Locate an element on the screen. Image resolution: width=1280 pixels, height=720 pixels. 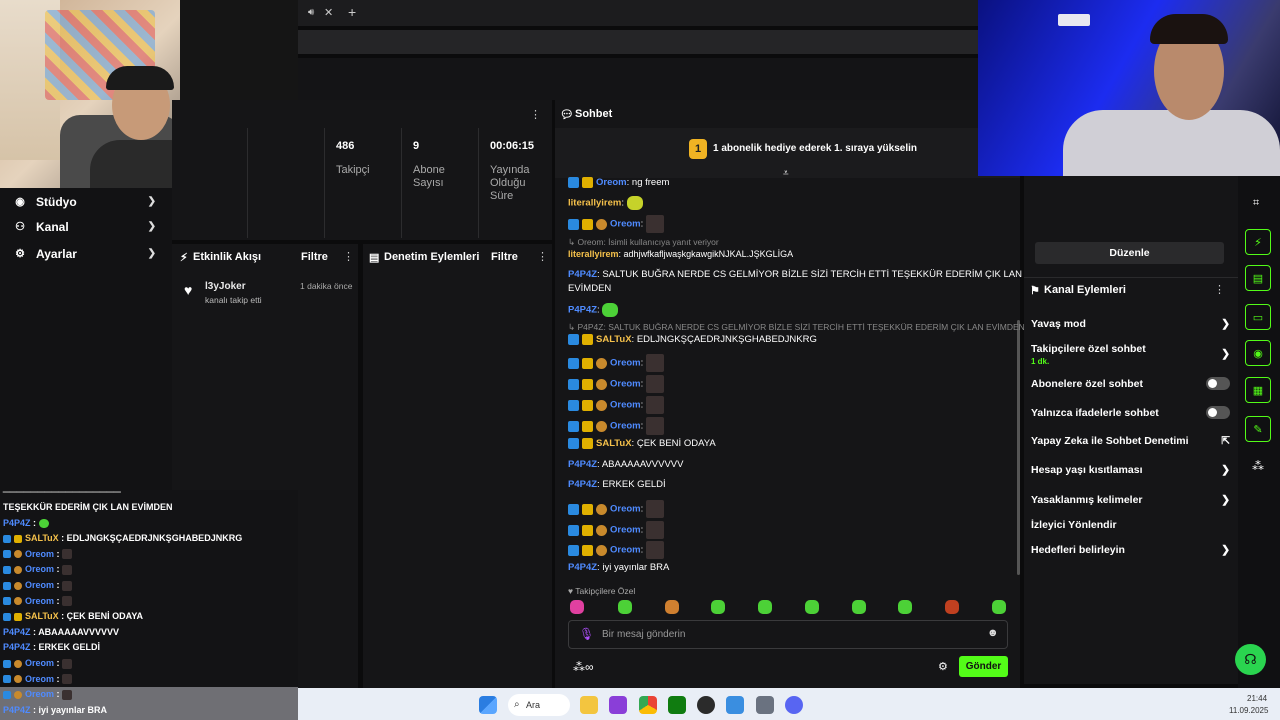
event-time: 1 dakika önce is located at coordinates (326, 286).